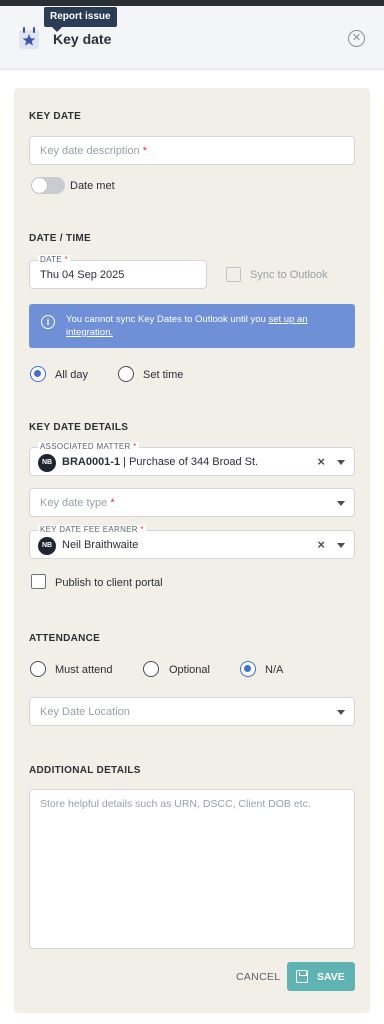 This screenshot has height=1024, width=384. Describe the element at coordinates (302, 976) in the screenshot. I see `save-icon` at that location.